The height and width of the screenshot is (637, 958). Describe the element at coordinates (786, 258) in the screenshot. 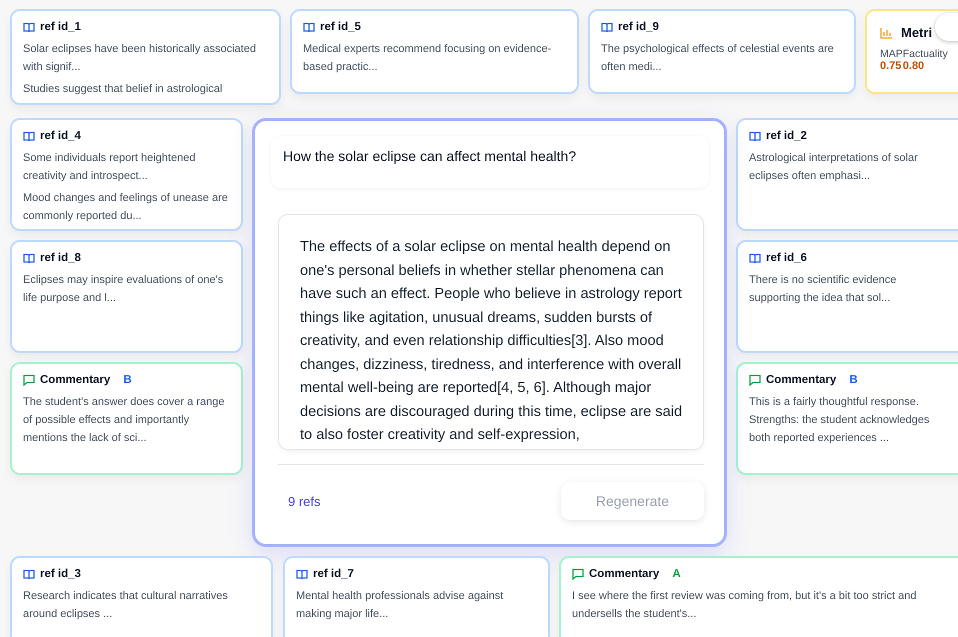

I see `card-title: ref id_6` at that location.